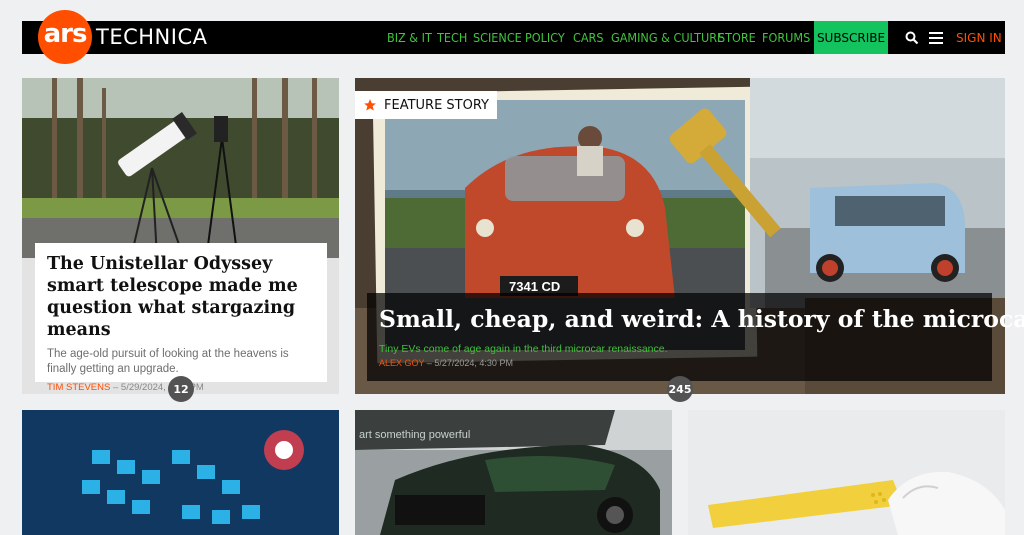 The height and width of the screenshot is (535, 1024). I want to click on comment-count-badge: 245, so click(680, 389).